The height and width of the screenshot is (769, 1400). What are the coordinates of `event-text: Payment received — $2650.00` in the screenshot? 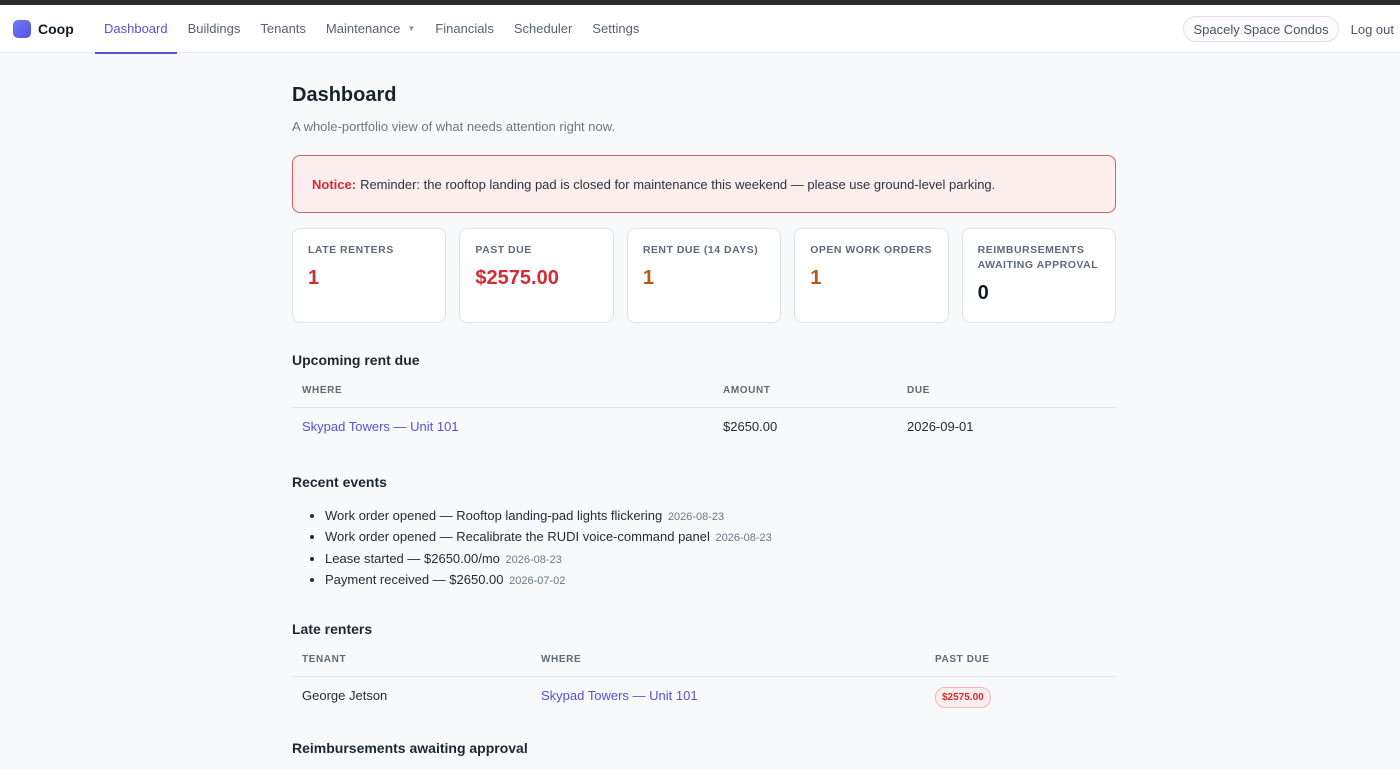 It's located at (414, 579).